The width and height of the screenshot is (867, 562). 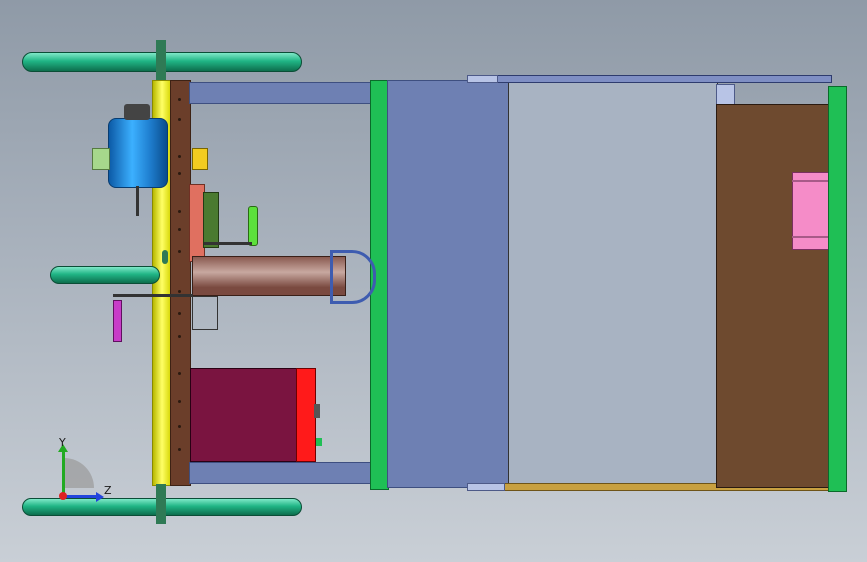 I want to click on brown-panel, so click(x=773, y=296).